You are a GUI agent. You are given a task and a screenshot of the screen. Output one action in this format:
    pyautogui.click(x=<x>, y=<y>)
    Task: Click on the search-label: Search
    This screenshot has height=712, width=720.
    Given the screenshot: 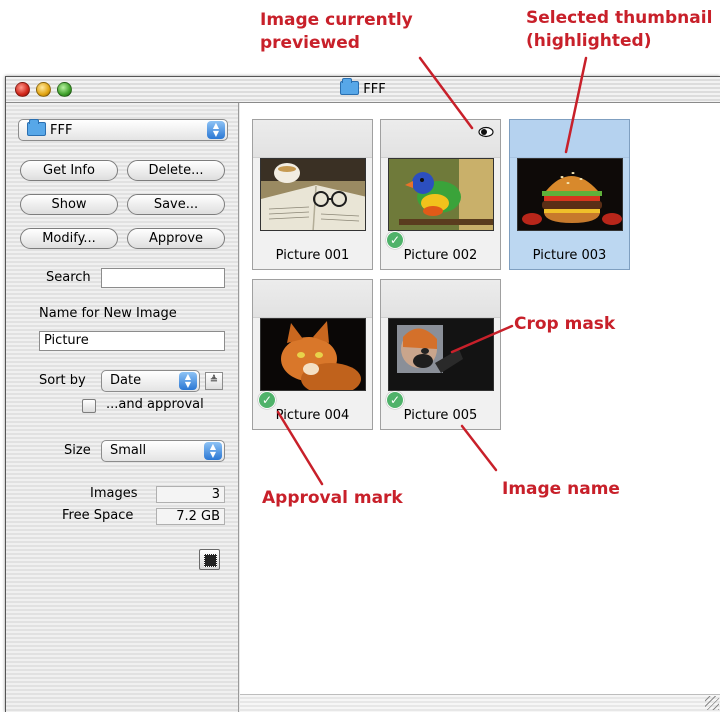 What is the action you would take?
    pyautogui.click(x=68, y=277)
    